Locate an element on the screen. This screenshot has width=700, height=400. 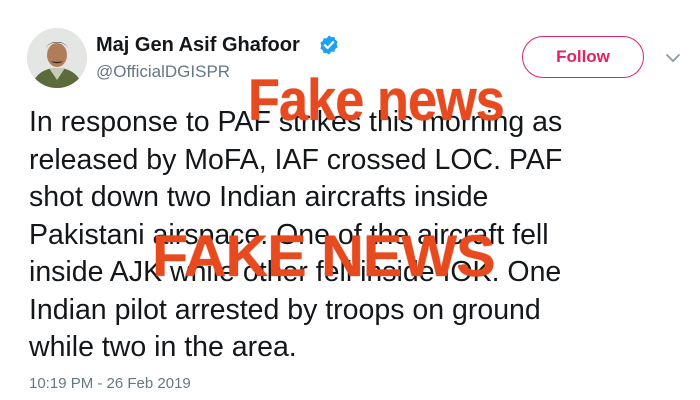
follow-button: Follow is located at coordinates (583, 57).